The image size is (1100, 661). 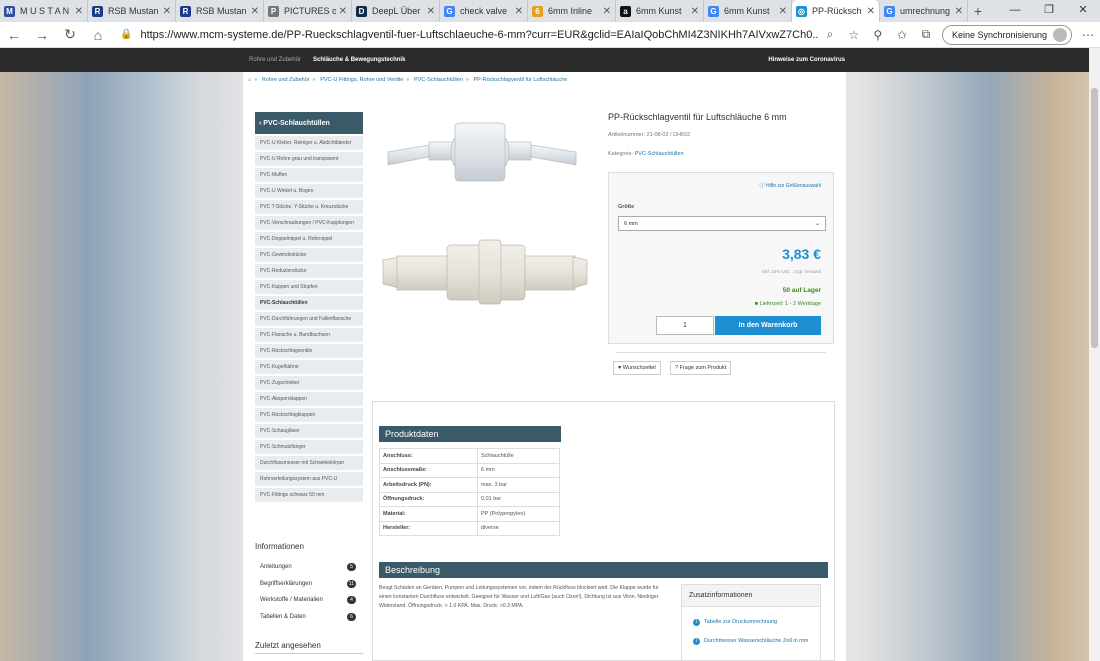 What do you see at coordinates (854, 35) in the screenshot?
I see `star-icon: ☆` at bounding box center [854, 35].